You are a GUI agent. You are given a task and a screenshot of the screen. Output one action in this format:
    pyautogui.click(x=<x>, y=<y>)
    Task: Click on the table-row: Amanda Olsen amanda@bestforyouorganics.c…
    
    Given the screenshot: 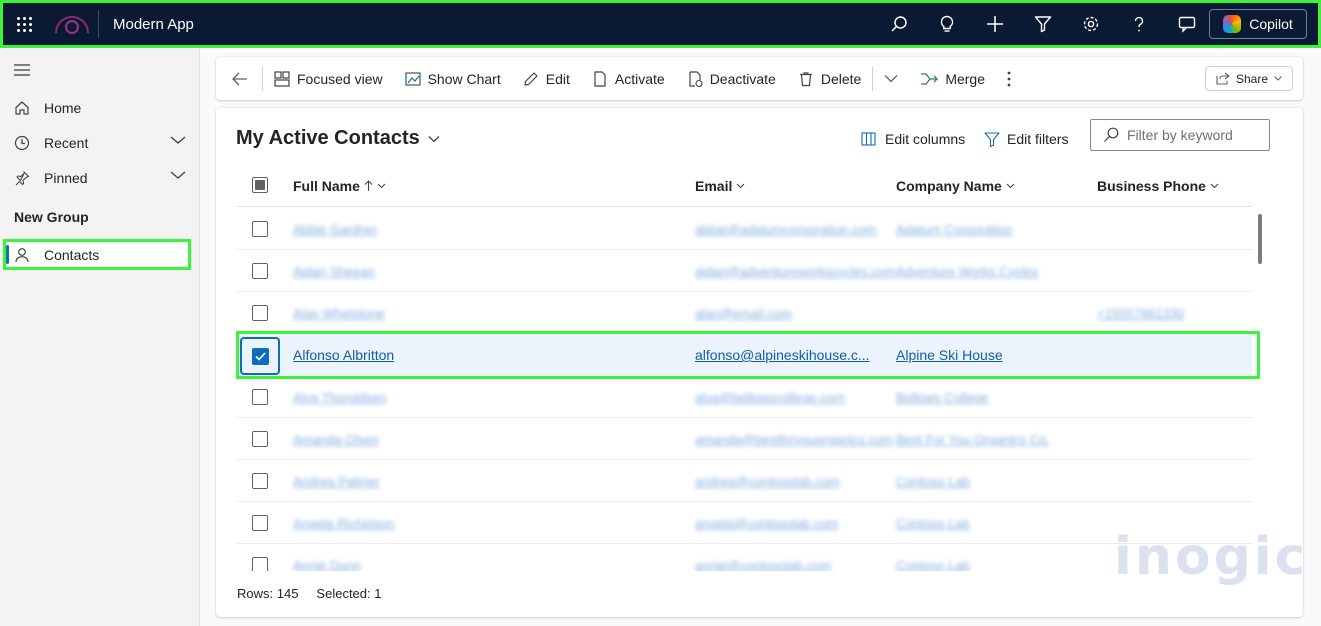 What is the action you would take?
    pyautogui.click(x=744, y=439)
    